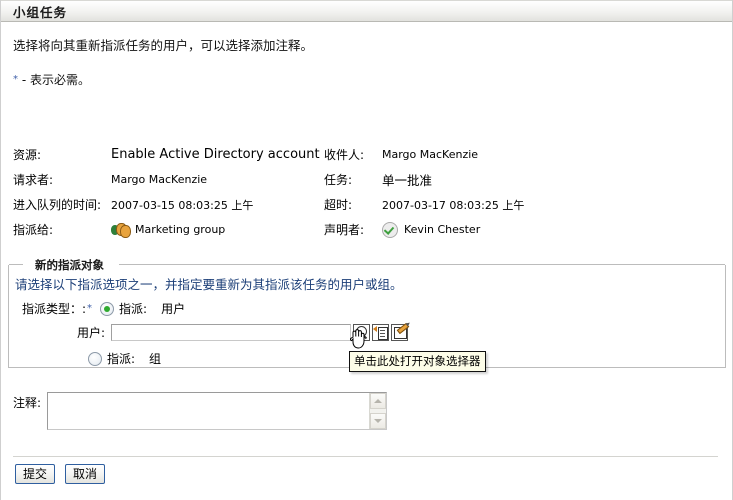  I want to click on object-selector-tooltip: 单击此处打开对象选择器, so click(417, 361).